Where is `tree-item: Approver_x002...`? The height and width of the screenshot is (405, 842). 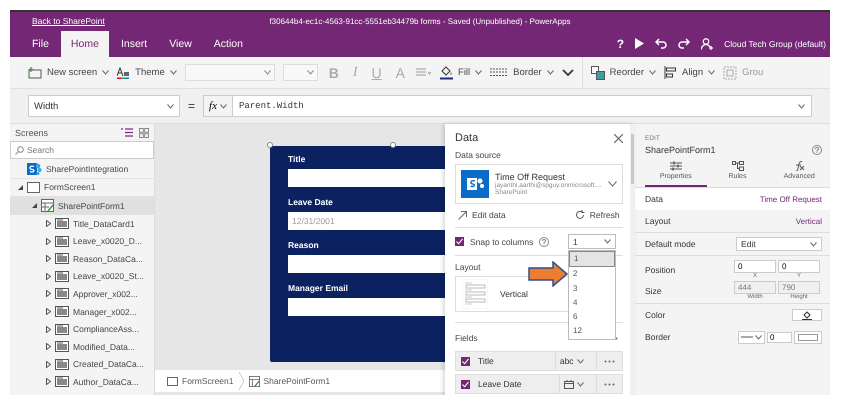 tree-item: Approver_x002... is located at coordinates (82, 294).